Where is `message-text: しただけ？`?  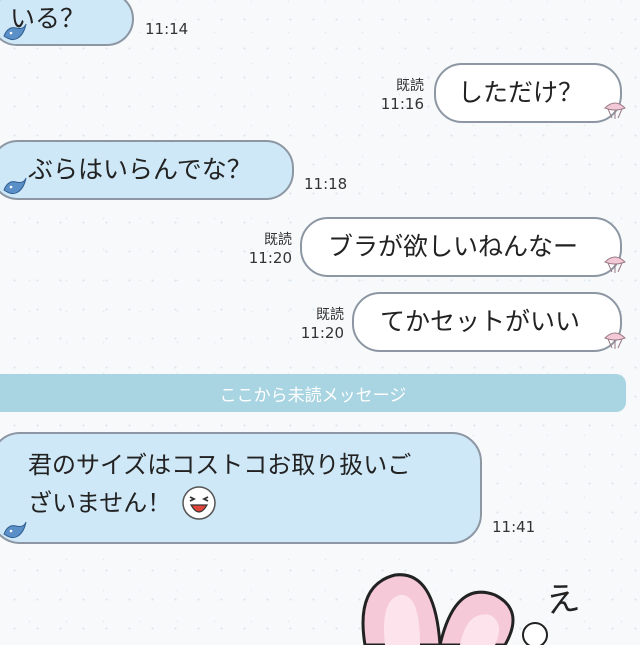
message-text: しただけ？ is located at coordinates (521, 92).